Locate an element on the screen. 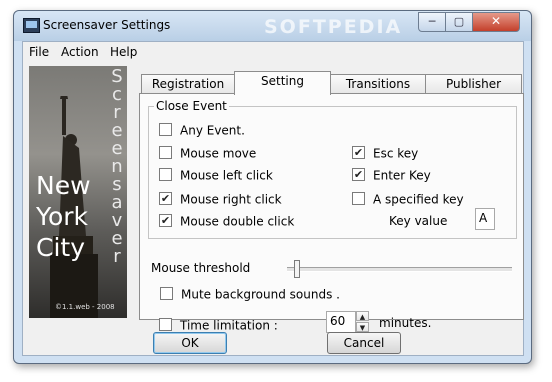 This screenshot has width=552, height=382. spin-up-button: ▲ is located at coordinates (362, 316).